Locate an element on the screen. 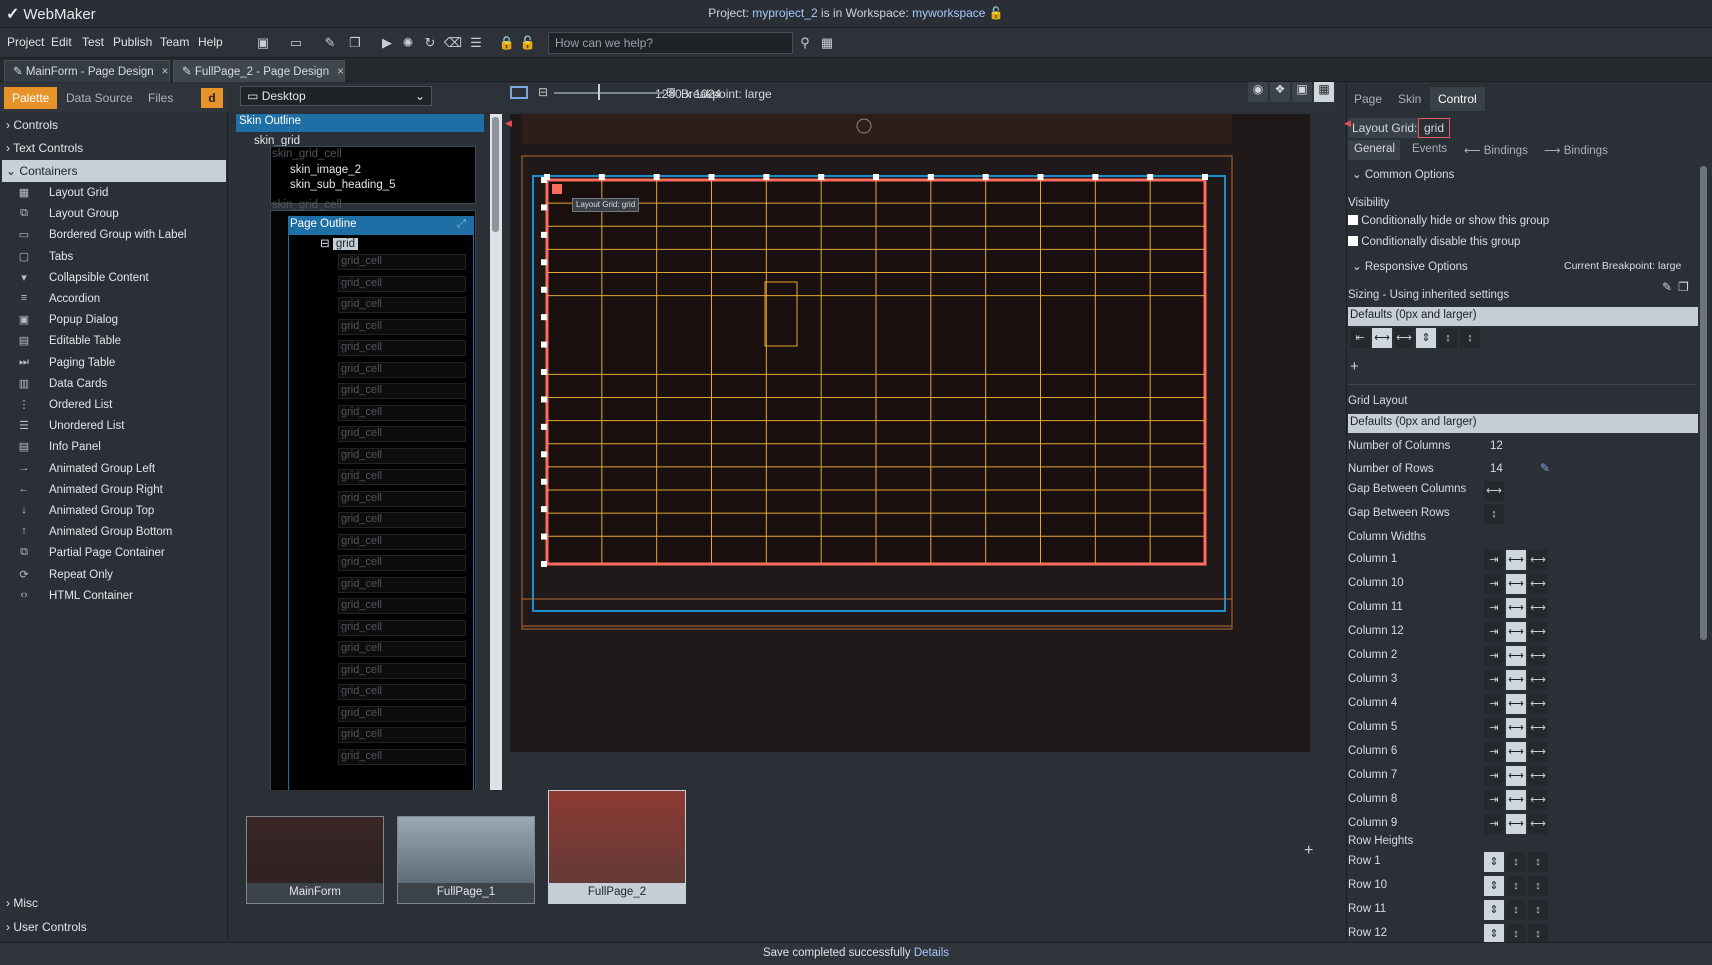 The image size is (1712, 965). eye-icon: ◉ is located at coordinates (1258, 92).